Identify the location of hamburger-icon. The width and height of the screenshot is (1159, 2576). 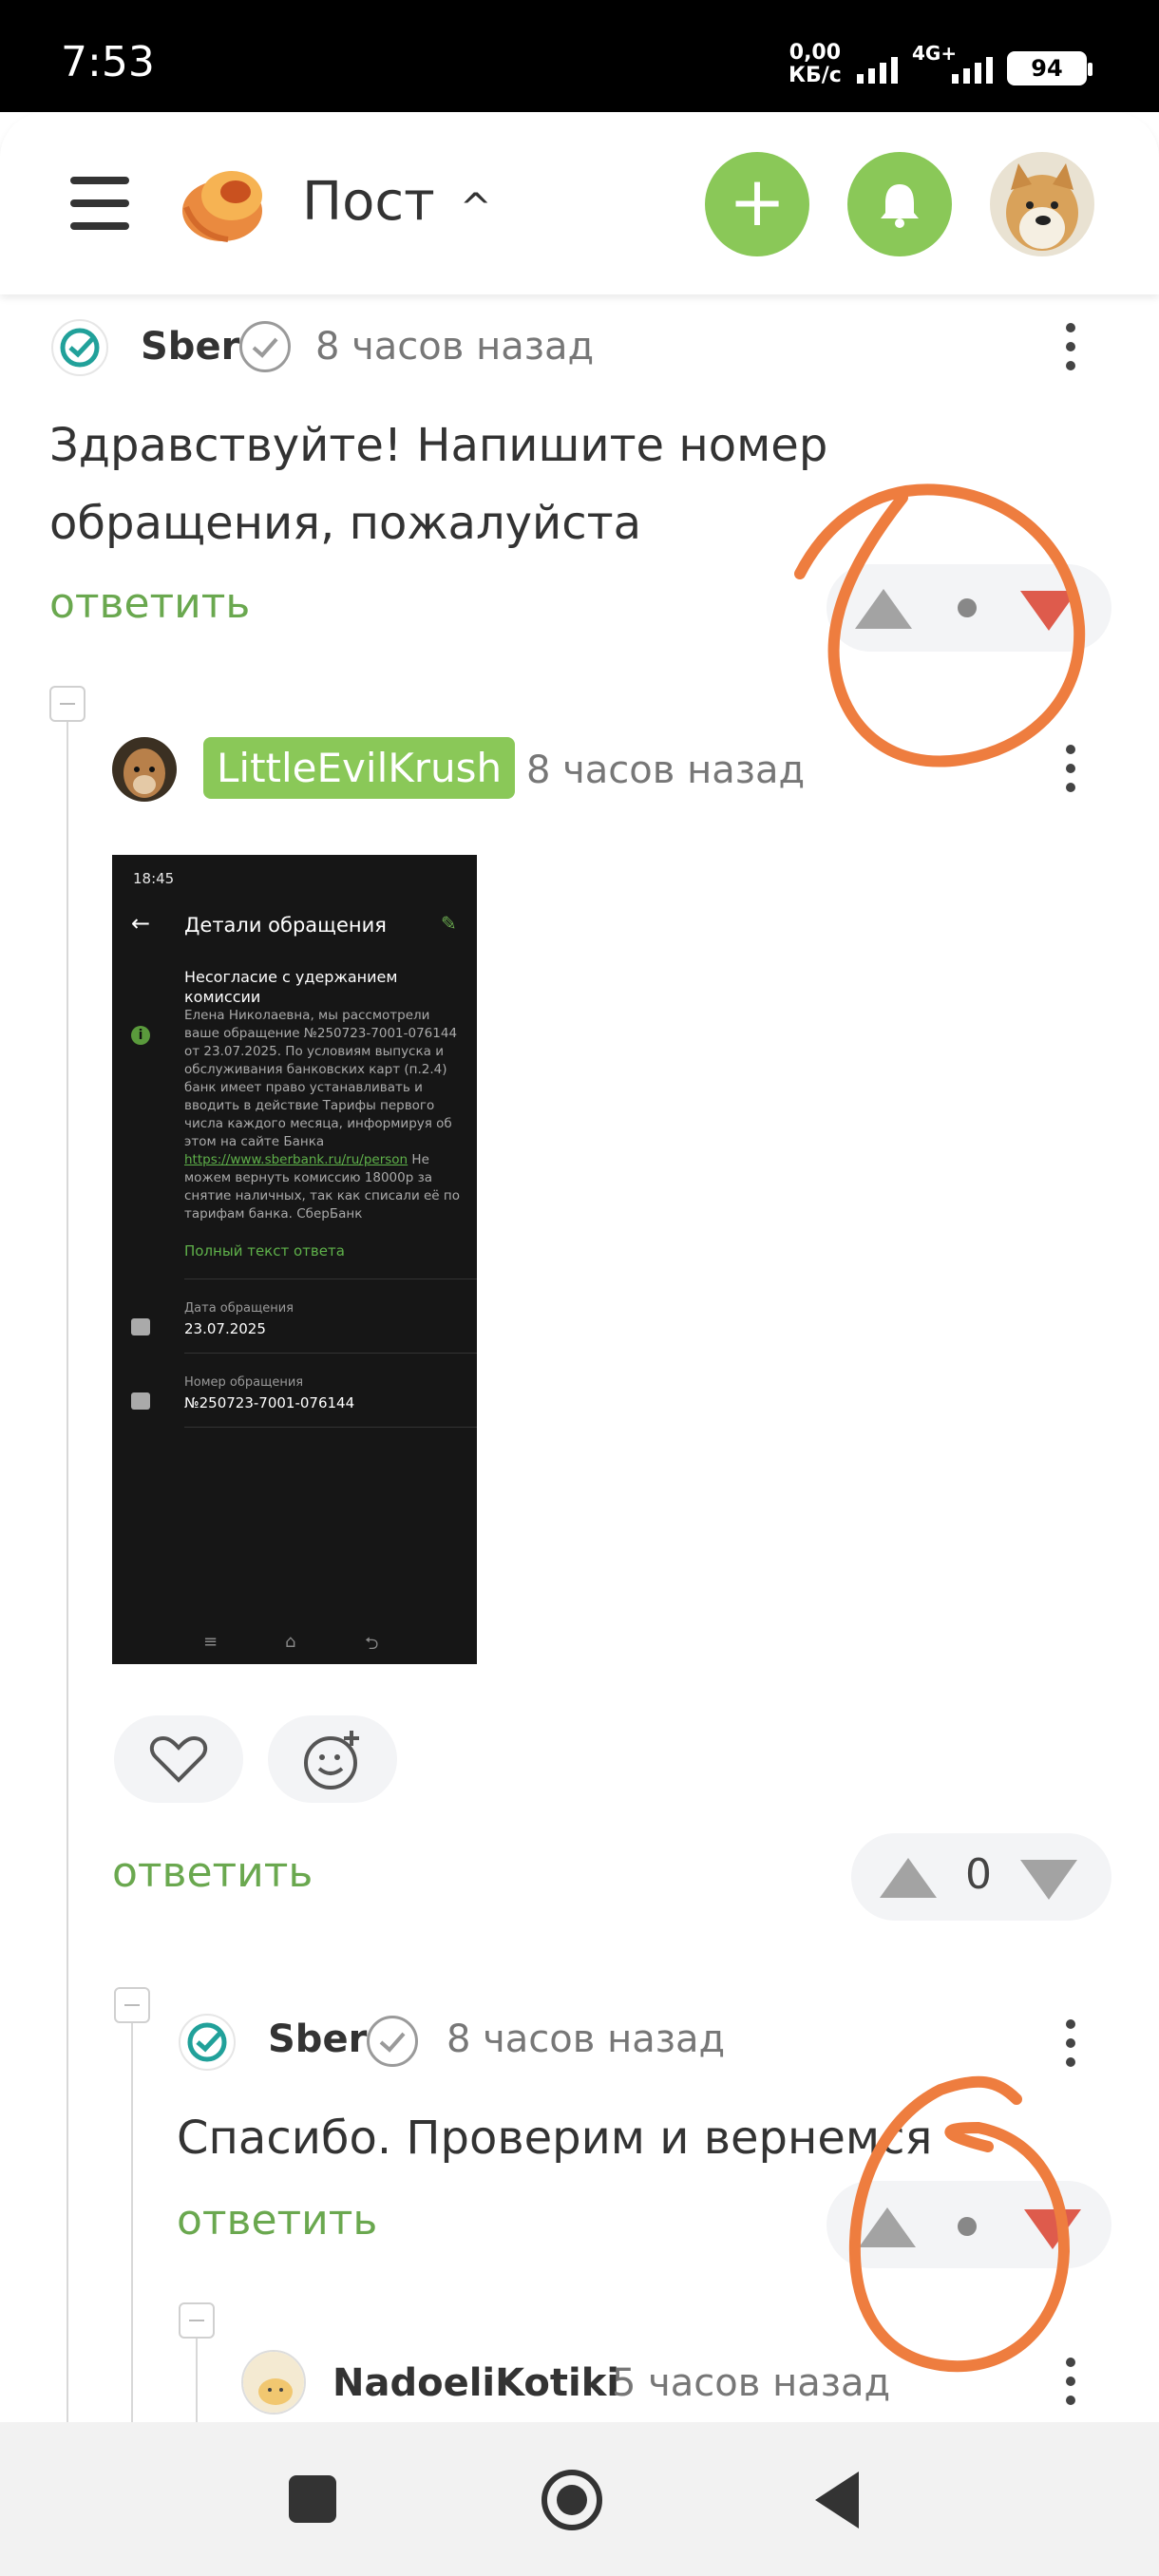
(99, 203).